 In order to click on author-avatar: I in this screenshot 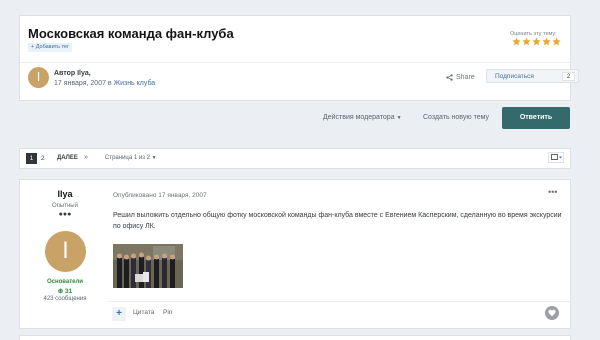, I will do `click(38, 77)`.